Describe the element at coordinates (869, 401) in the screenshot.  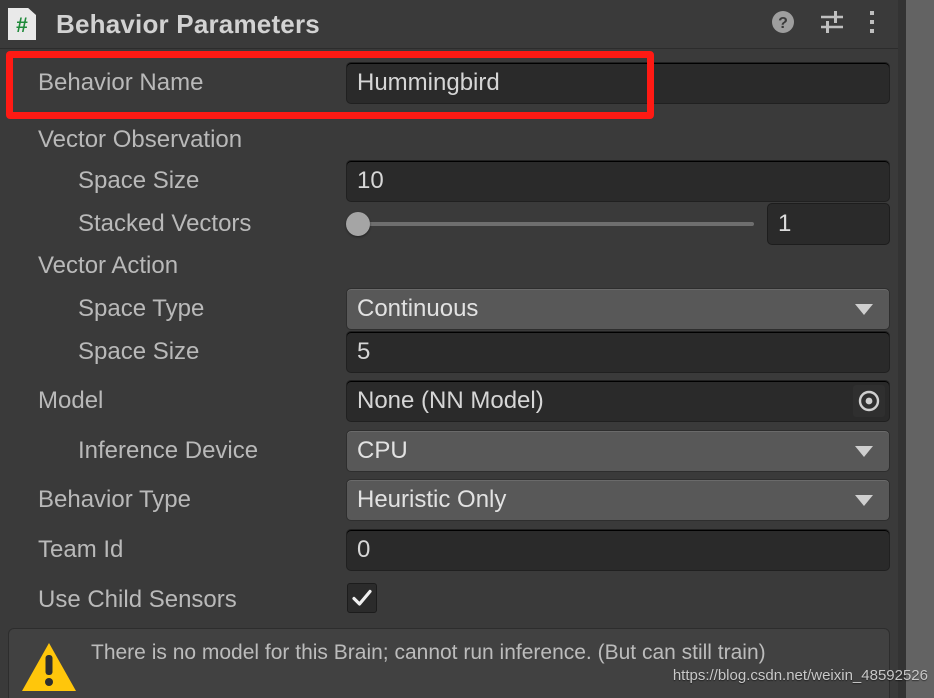
I see `object-picker-icon` at that location.